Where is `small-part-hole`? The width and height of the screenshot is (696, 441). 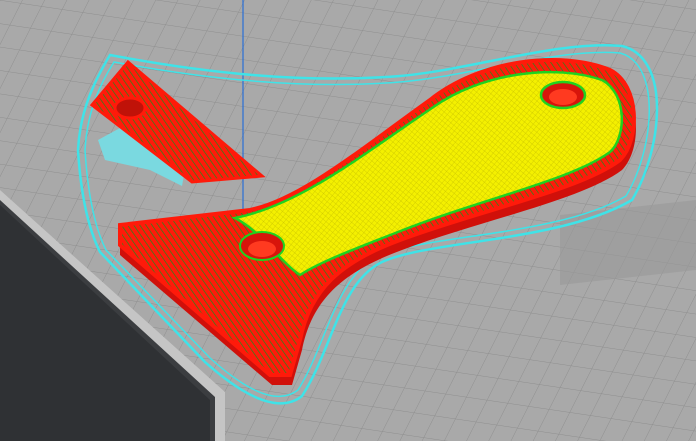
small-part-hole is located at coordinates (130, 108).